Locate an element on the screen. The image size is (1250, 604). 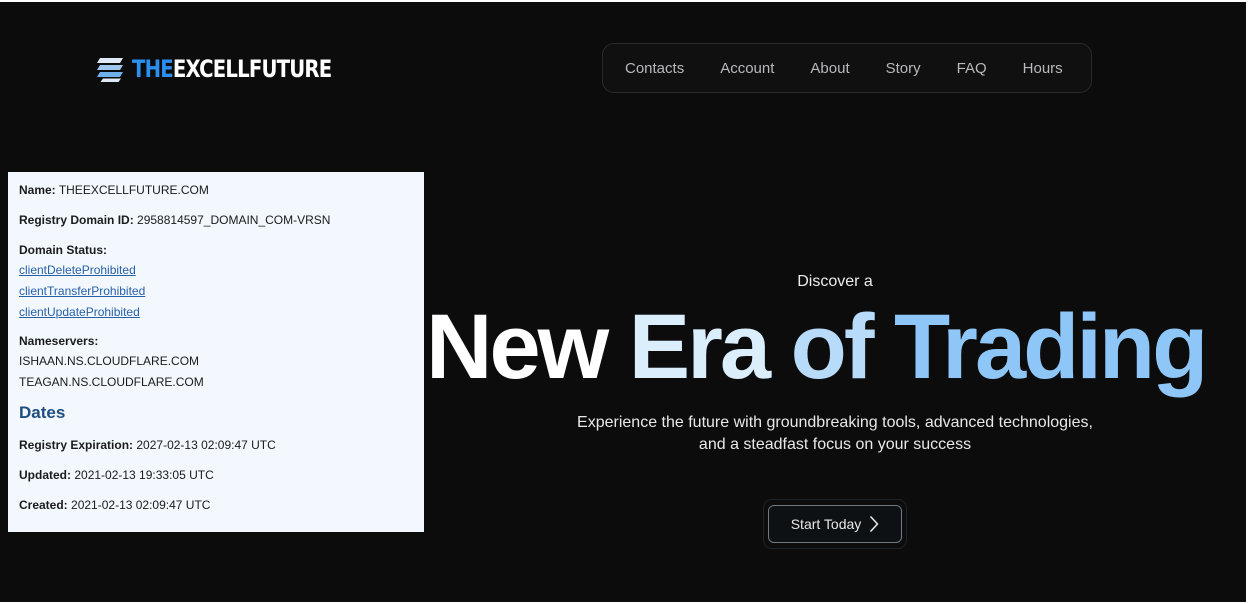
hero-title-new: New is located at coordinates (527, 347).